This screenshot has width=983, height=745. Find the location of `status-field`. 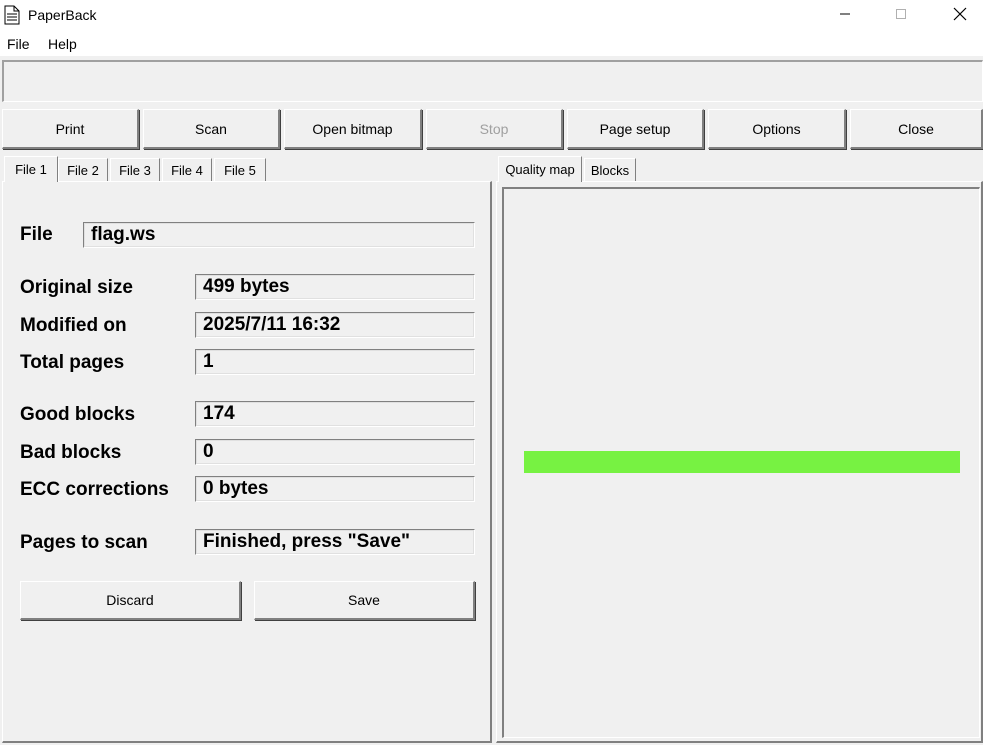

status-field is located at coordinates (492, 81).